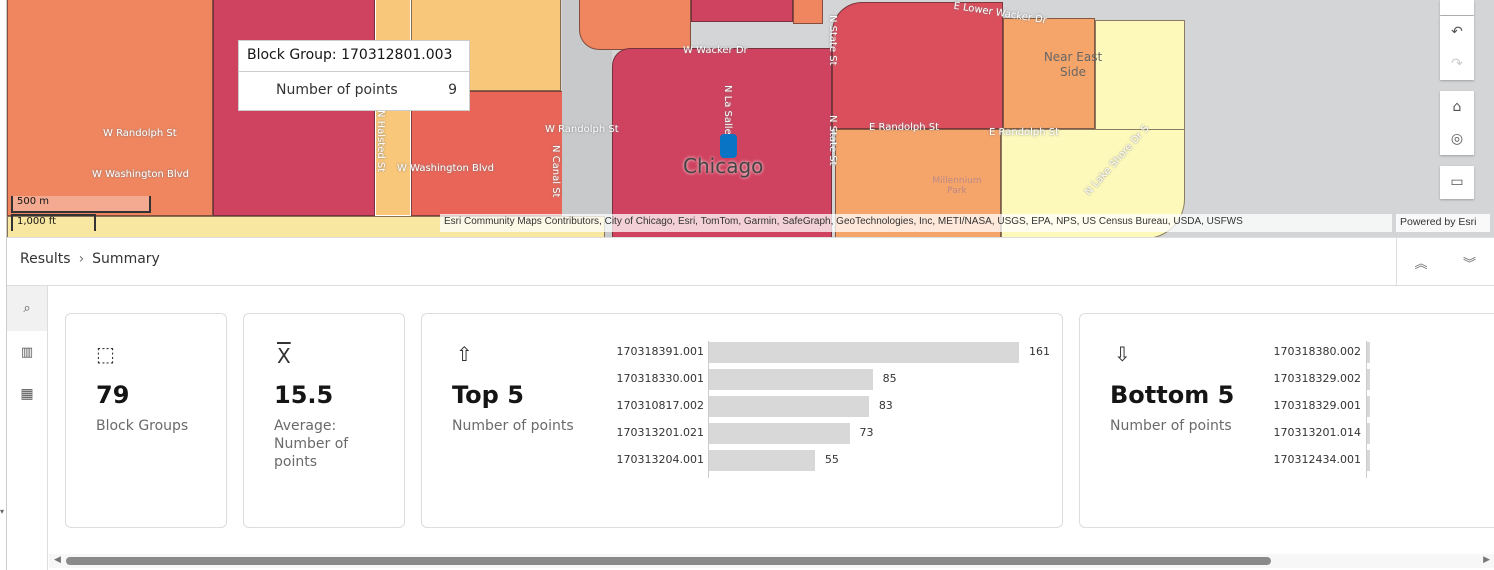 The height and width of the screenshot is (570, 1494). Describe the element at coordinates (1172, 395) in the screenshot. I see `bottom5-title: Bottom 5` at that location.